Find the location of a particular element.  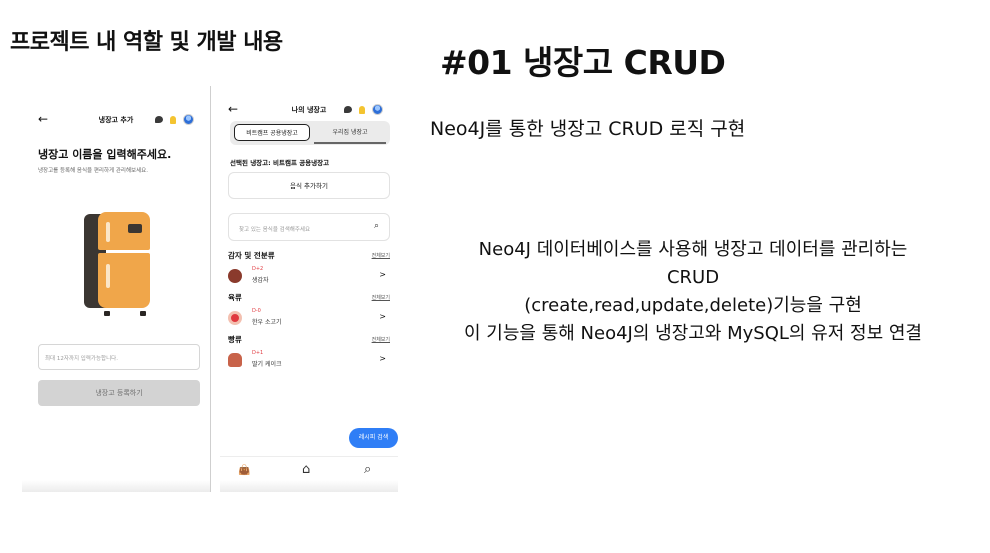

description-line: CRUD is located at coordinates (693, 277).